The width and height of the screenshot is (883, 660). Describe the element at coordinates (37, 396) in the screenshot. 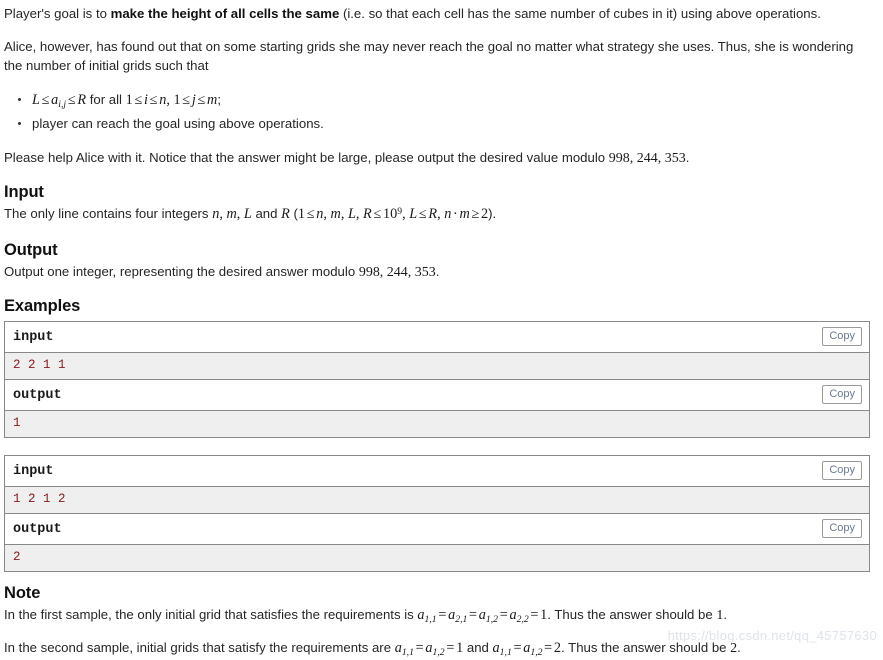

I see `sample-1-output-label: output` at that location.